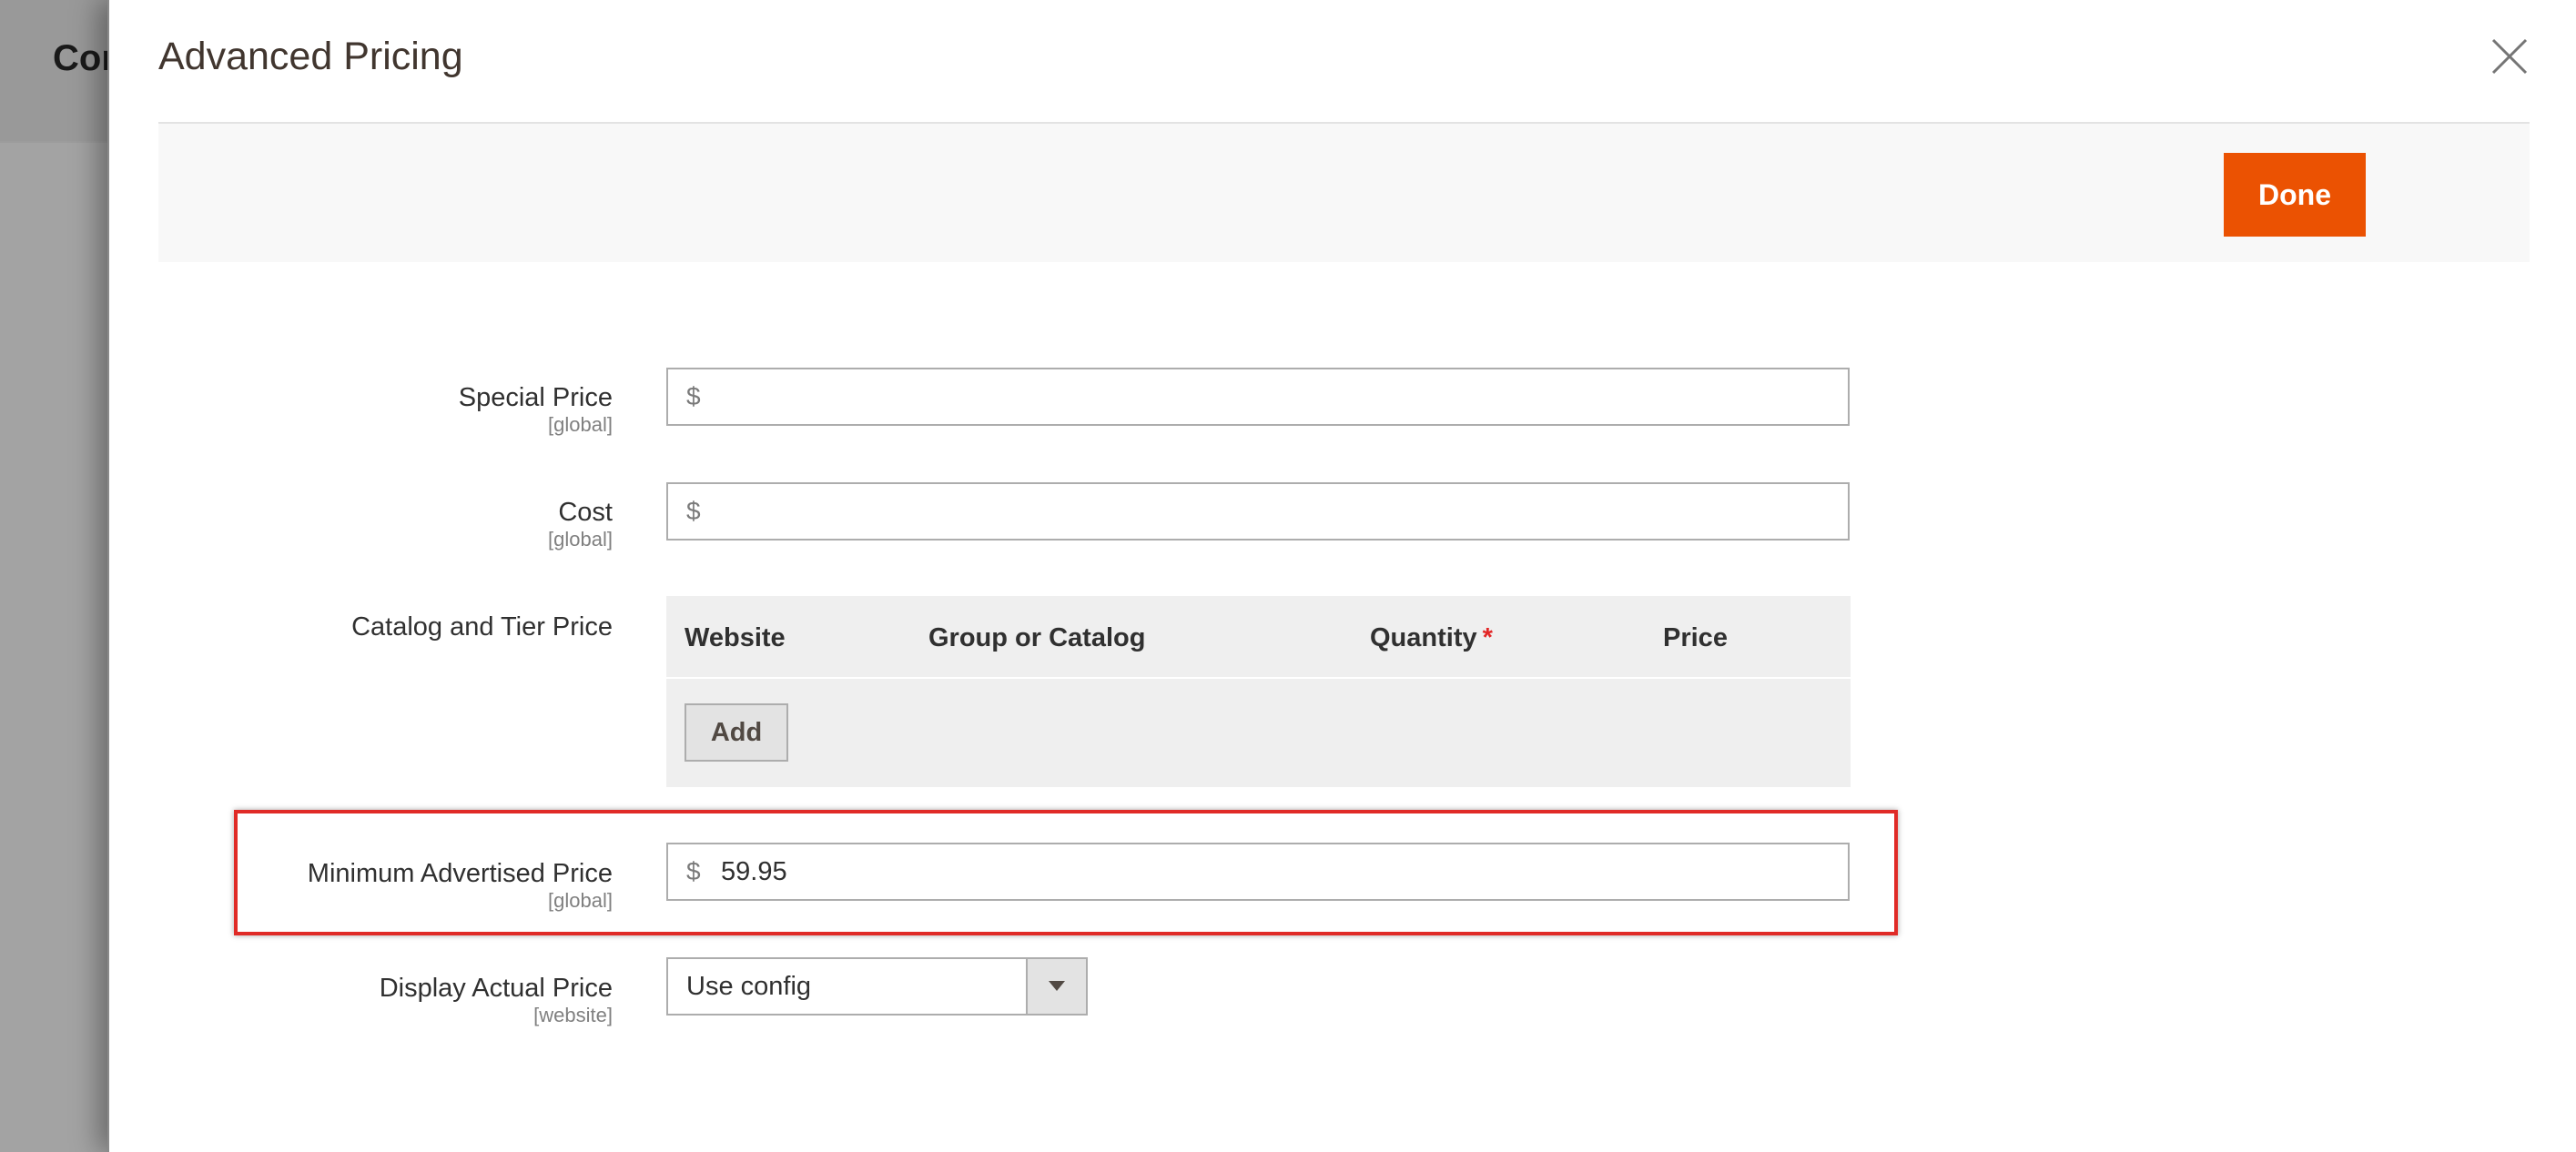 The height and width of the screenshot is (1152, 2576). I want to click on column-header-price: Price, so click(1695, 637).